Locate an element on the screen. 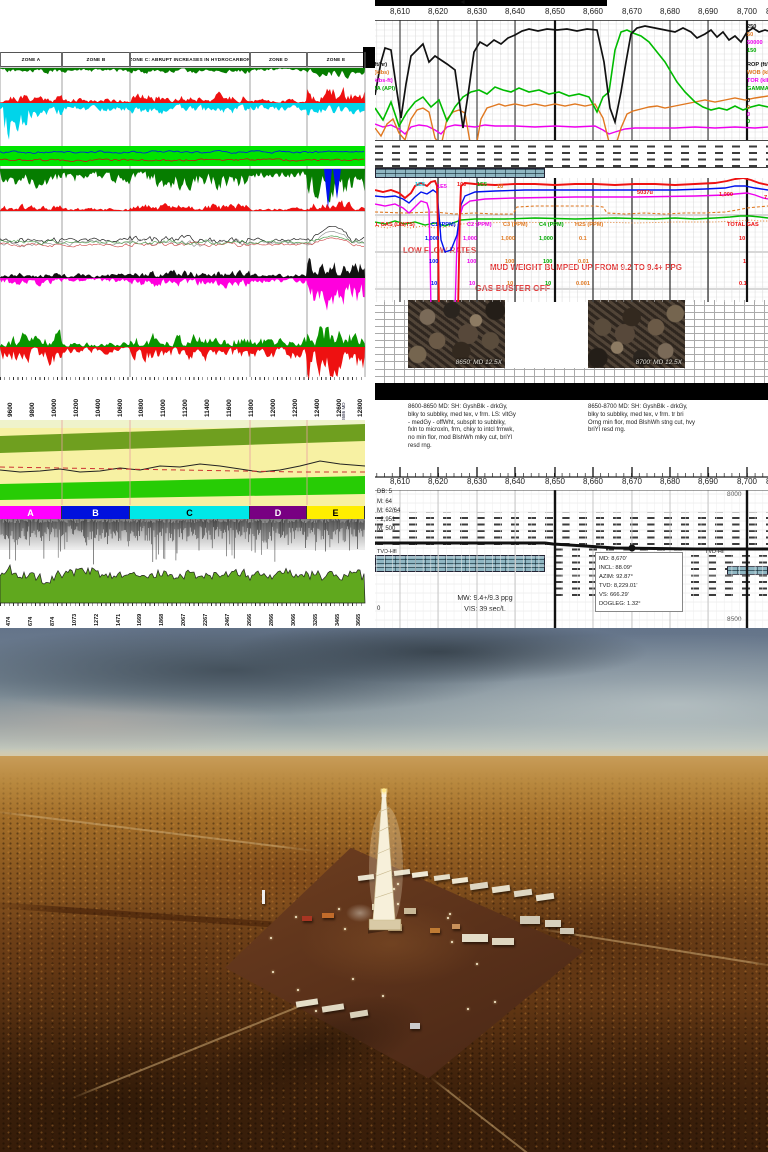 This screenshot has width=768, height=1152. gas-top-label: 10 is located at coordinates (500, 187).